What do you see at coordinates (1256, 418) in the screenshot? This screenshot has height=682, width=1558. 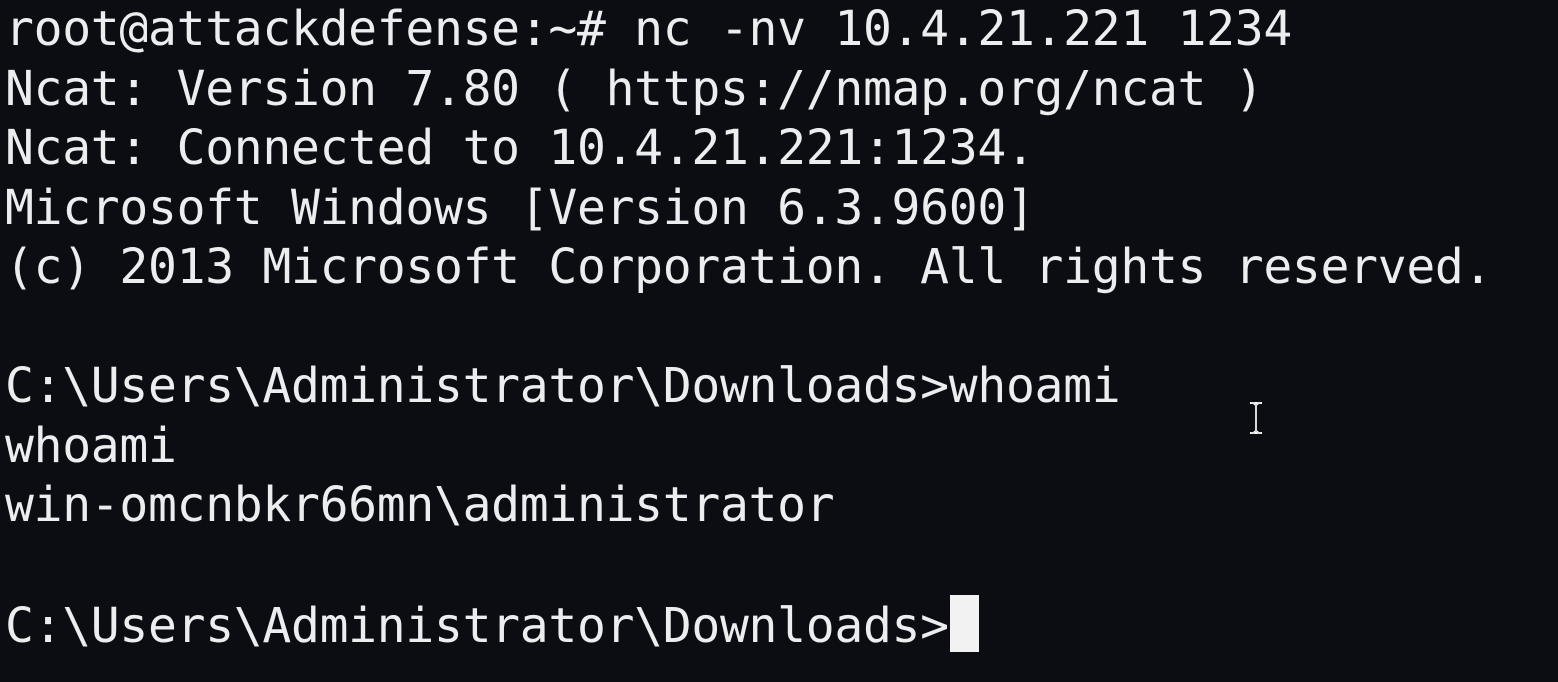 I see `text-ibeam-icon` at bounding box center [1256, 418].